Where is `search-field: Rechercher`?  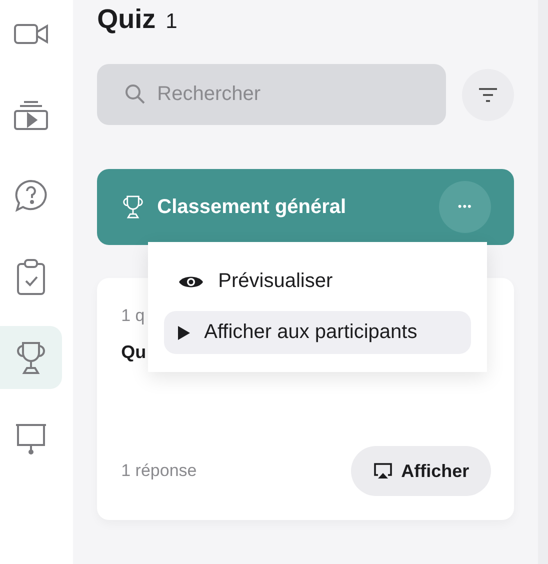
search-field: Rechercher is located at coordinates (271, 94).